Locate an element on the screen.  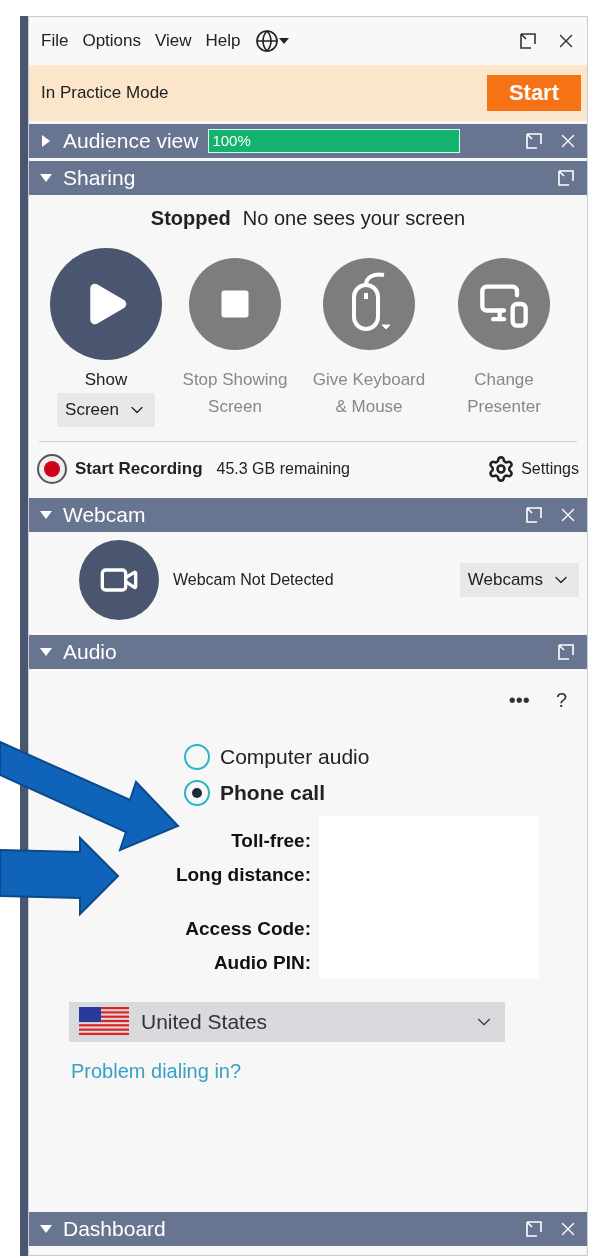
section-title: Dashboard is located at coordinates (114, 1229).